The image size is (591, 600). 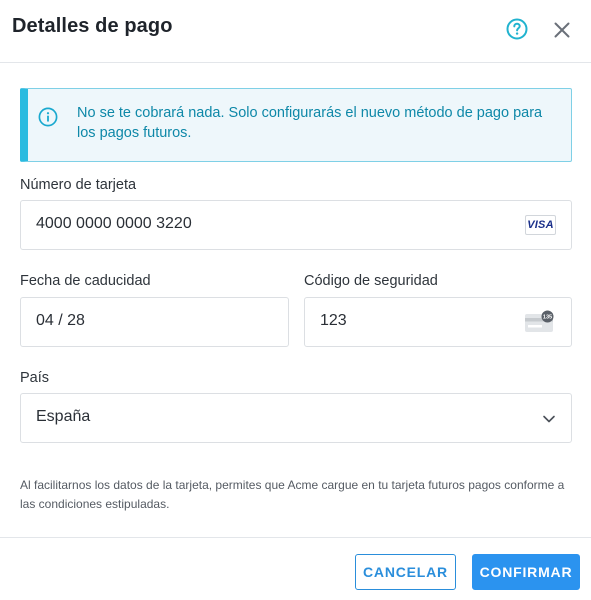 I want to click on cvc-icon-hint: 135, so click(x=547, y=317).